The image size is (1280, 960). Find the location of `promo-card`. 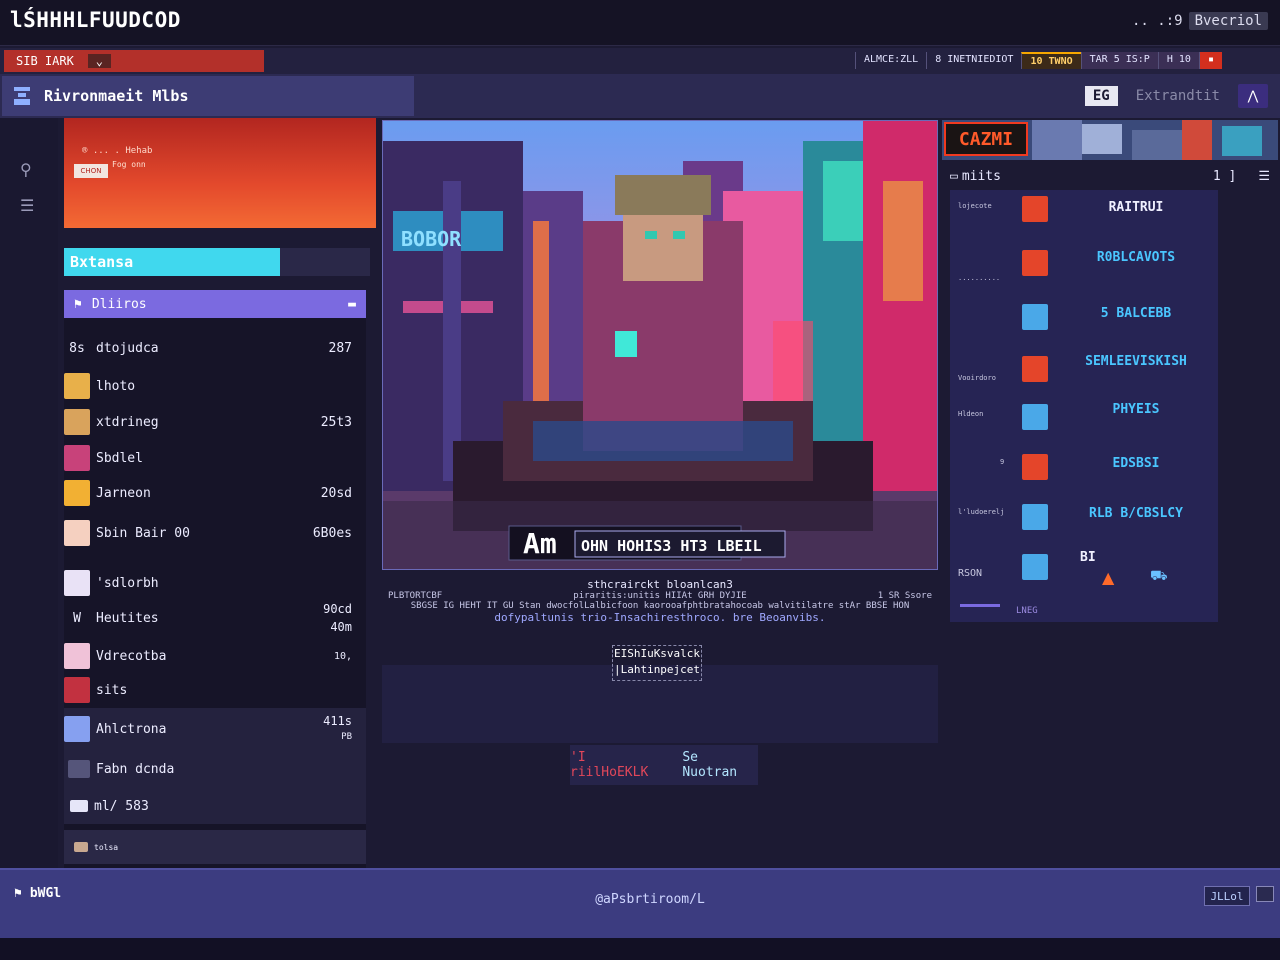

promo-card is located at coordinates (220, 173).